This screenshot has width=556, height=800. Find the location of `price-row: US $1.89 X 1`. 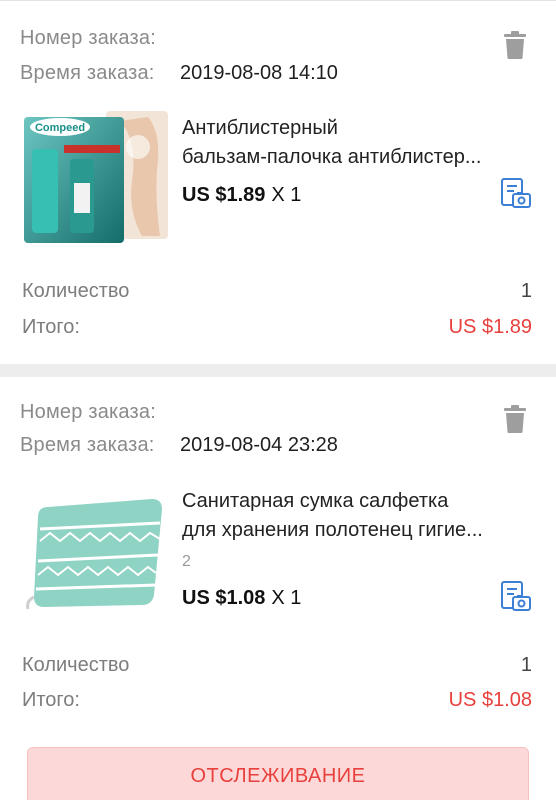

price-row: US $1.89 X 1 is located at coordinates (241, 195).